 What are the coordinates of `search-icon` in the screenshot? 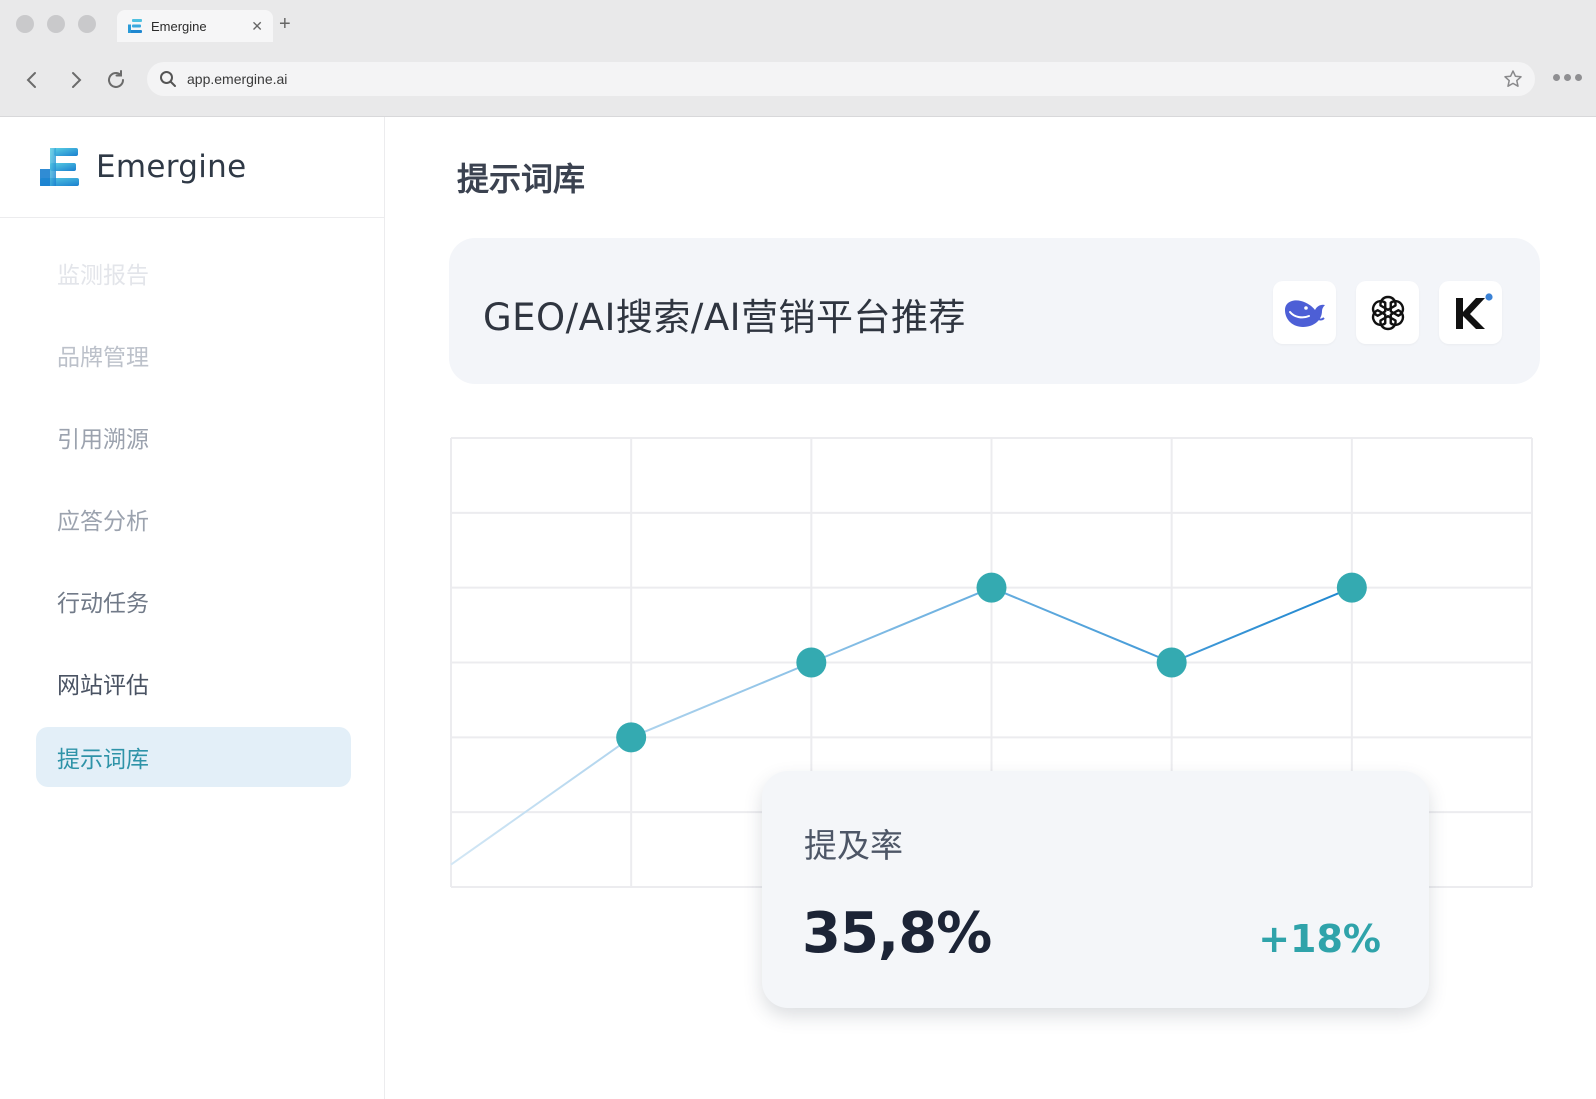 It's located at (168, 79).